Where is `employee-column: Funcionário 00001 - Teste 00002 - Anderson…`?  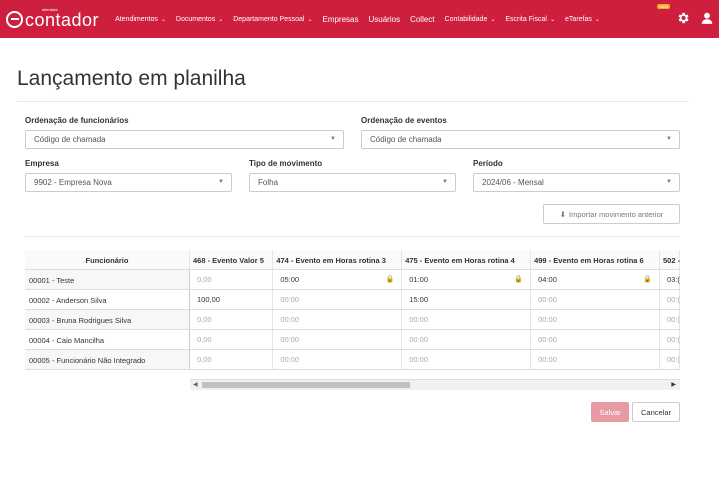
employee-column: Funcionário 00001 - Teste 00002 - Anderson… is located at coordinates (107, 310).